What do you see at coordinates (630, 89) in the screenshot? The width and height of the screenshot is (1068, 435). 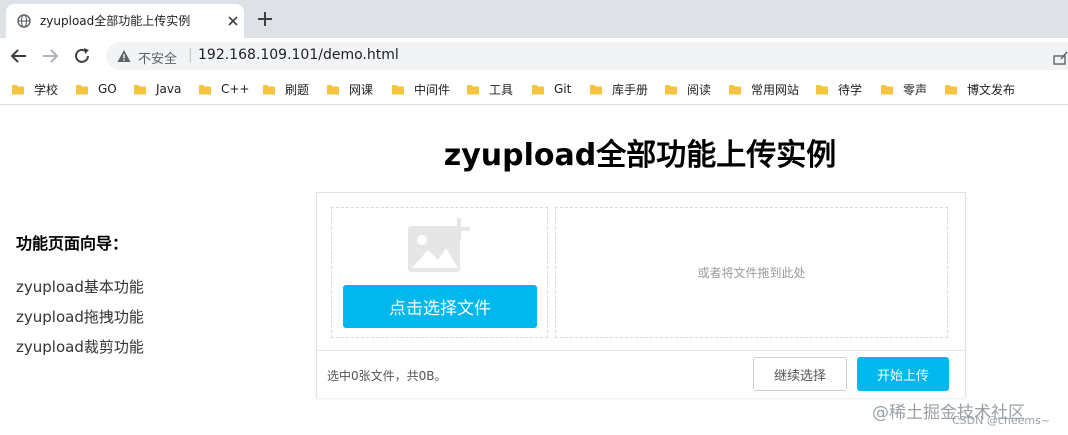 I see `bookmark-label: 库手册` at bounding box center [630, 89].